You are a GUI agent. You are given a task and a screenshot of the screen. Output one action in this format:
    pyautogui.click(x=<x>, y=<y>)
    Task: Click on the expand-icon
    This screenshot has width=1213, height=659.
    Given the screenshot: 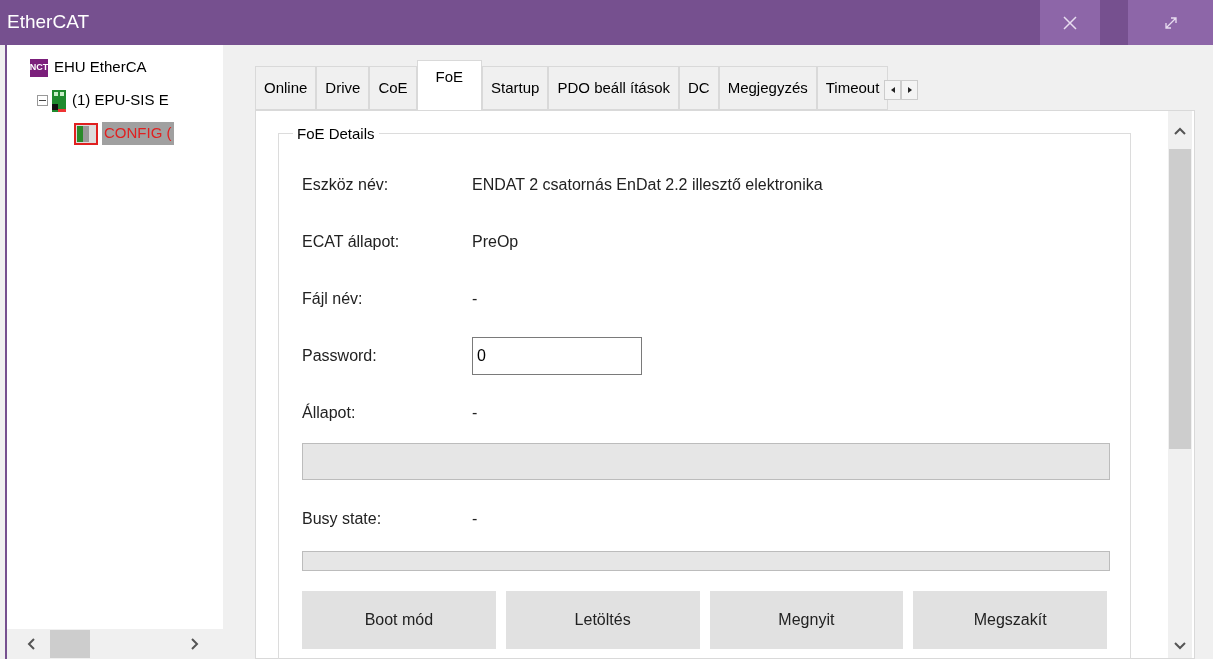 What is the action you would take?
    pyautogui.click(x=1170, y=22)
    